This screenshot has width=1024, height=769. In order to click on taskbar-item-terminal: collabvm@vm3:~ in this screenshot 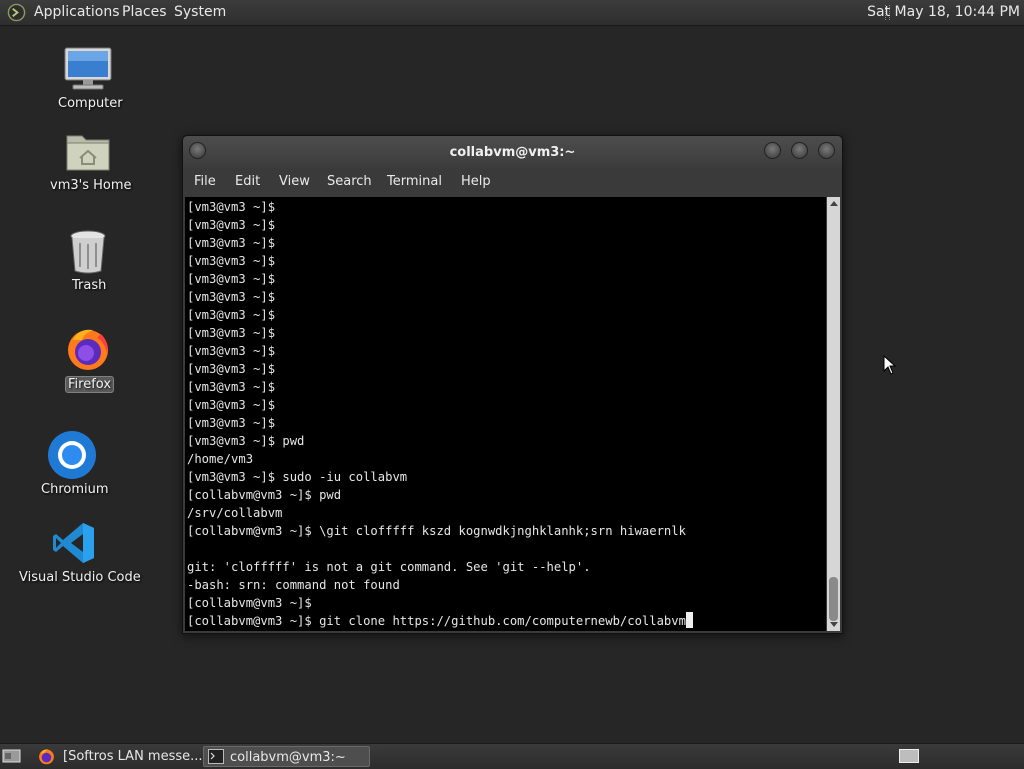, I will do `click(286, 756)`.